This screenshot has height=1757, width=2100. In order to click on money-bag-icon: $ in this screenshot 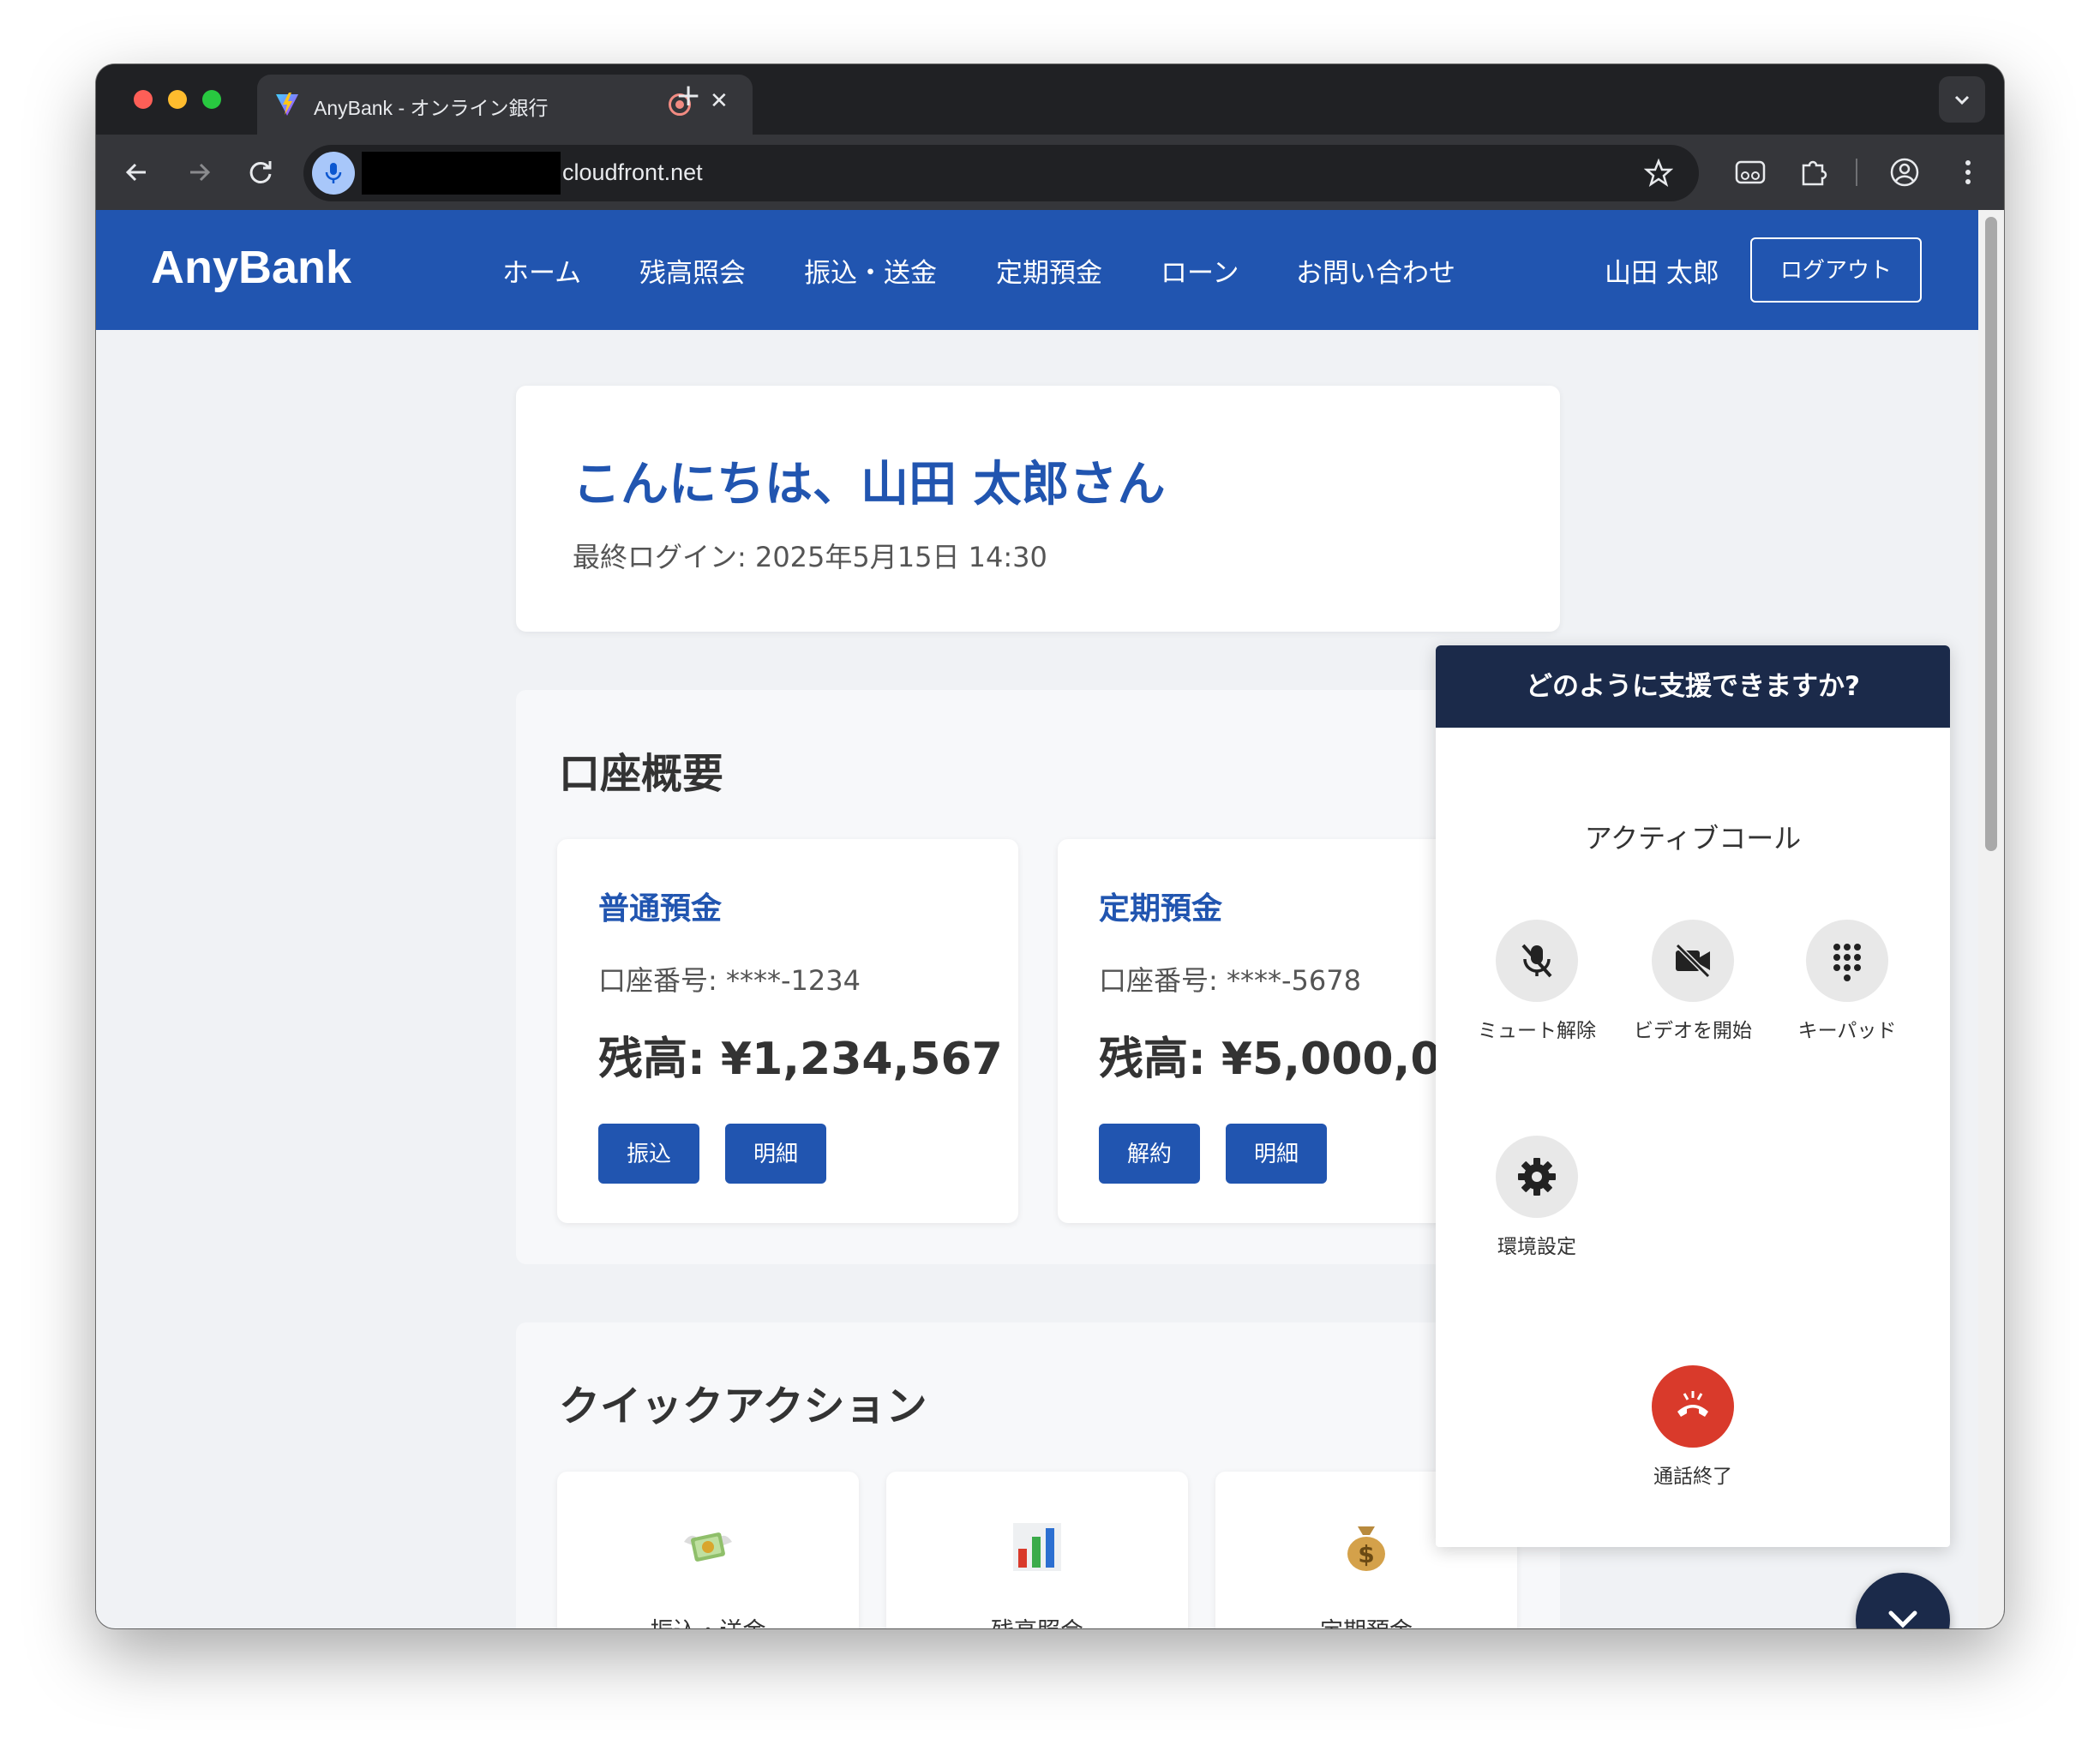, I will do `click(1366, 1548)`.